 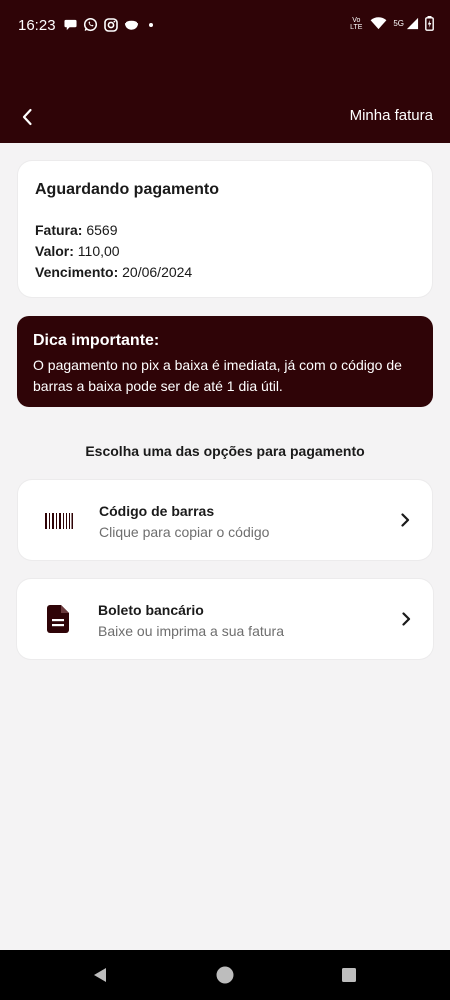 I want to click on nav-back-icon, so click(x=100, y=975).